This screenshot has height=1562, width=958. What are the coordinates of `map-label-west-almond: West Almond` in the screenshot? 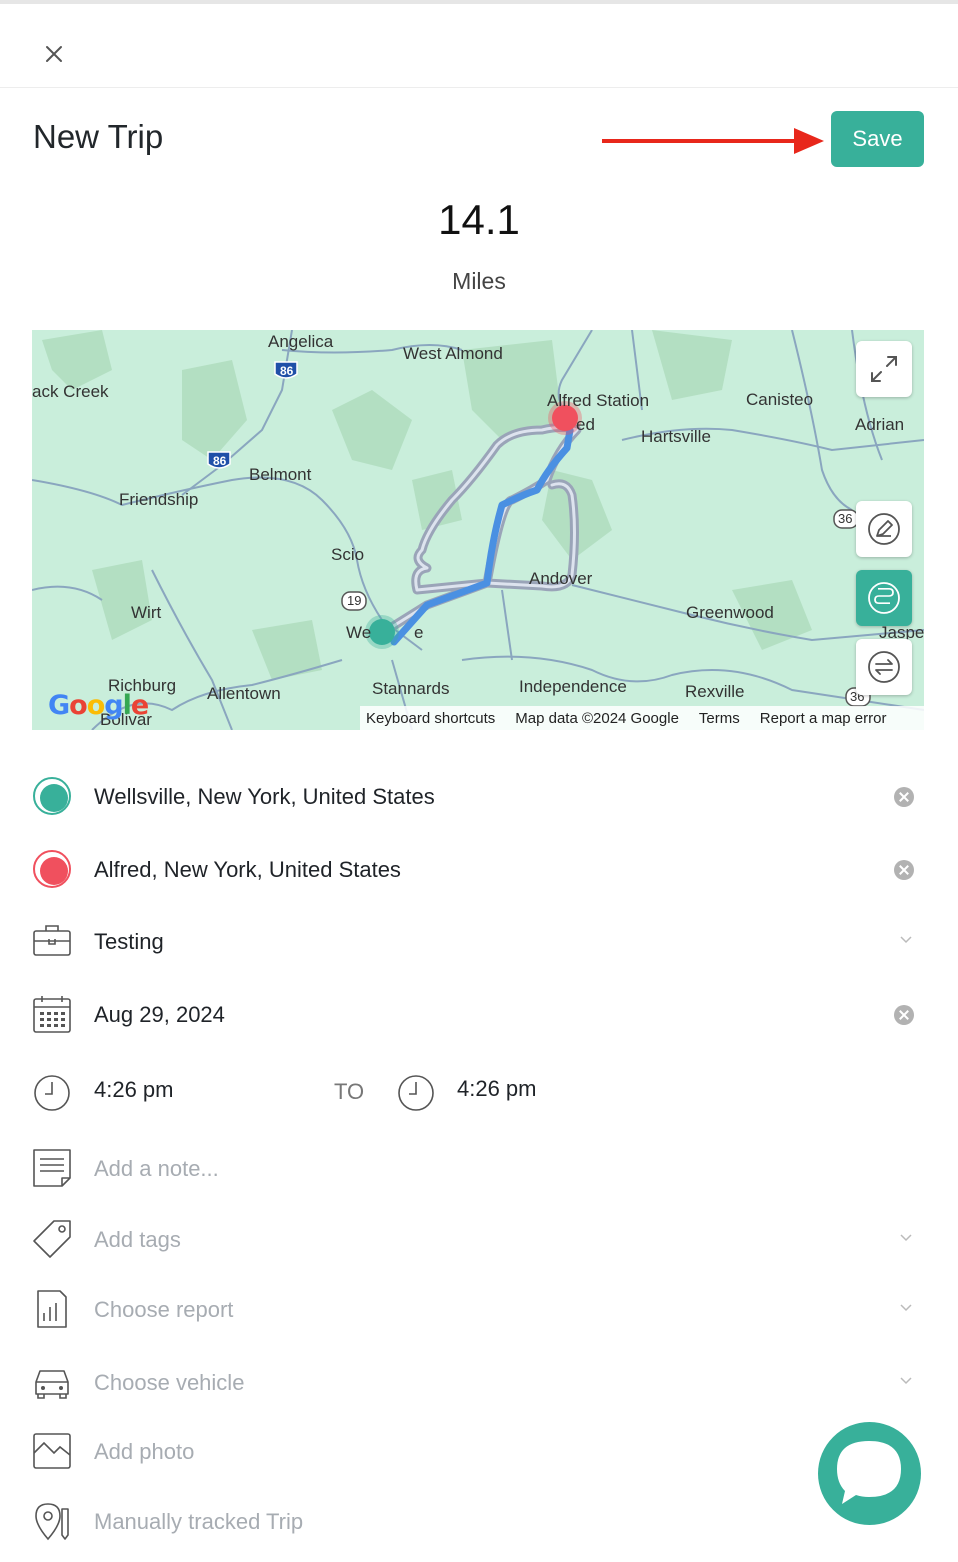 It's located at (453, 353).